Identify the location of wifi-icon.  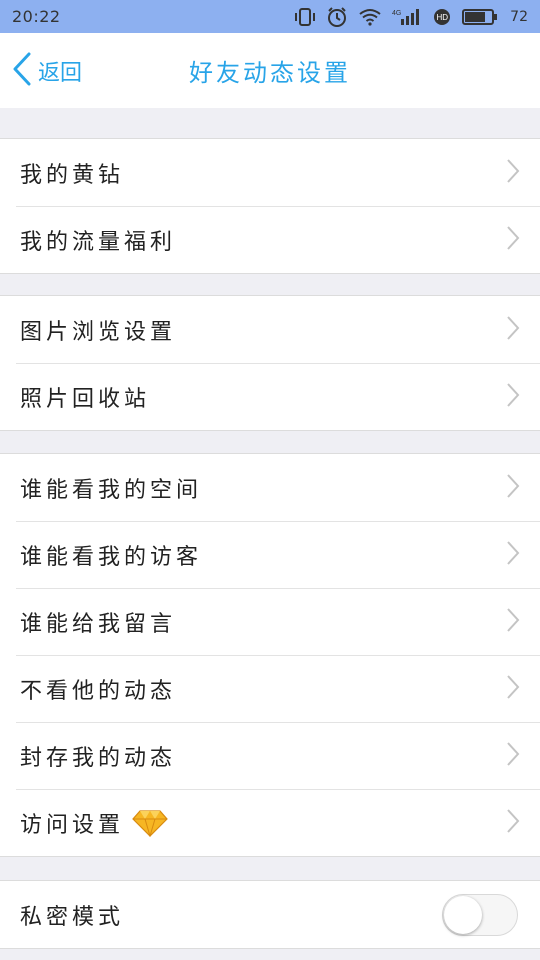
(370, 17).